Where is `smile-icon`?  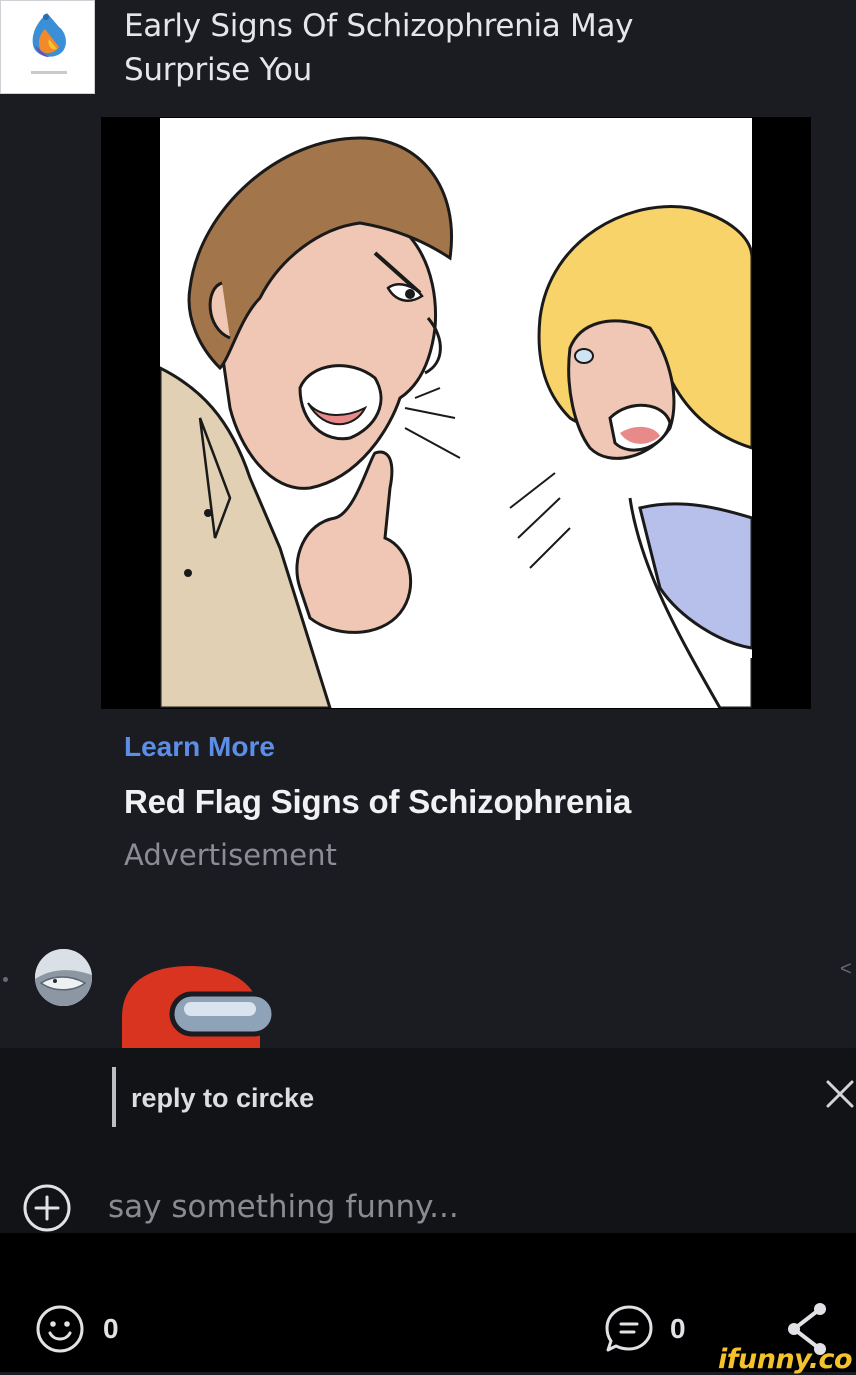 smile-icon is located at coordinates (60, 1329).